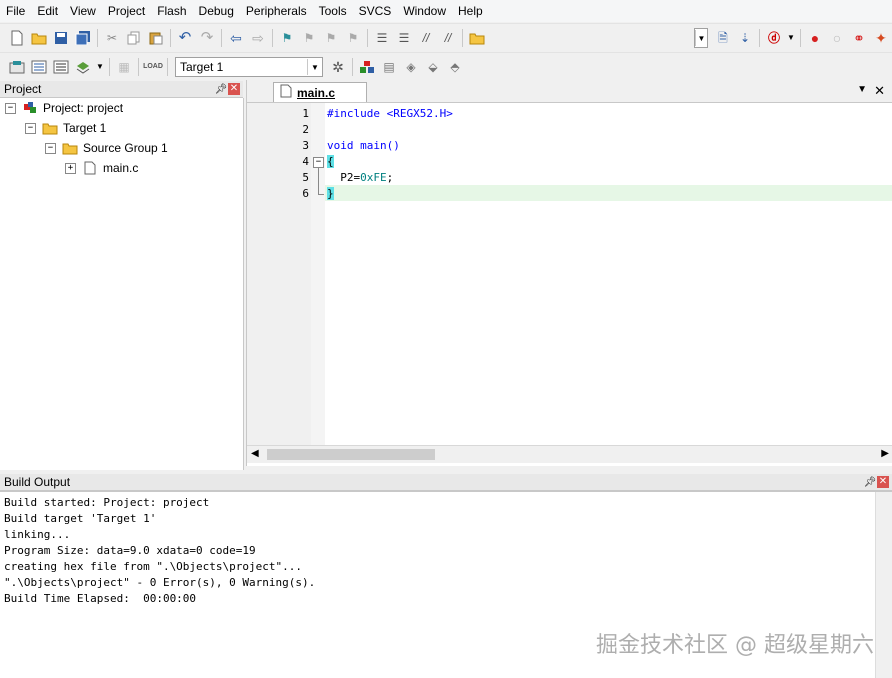 The image size is (892, 678). Describe the element at coordinates (153, 67) in the screenshot. I see `download-icon: LOAD` at that location.